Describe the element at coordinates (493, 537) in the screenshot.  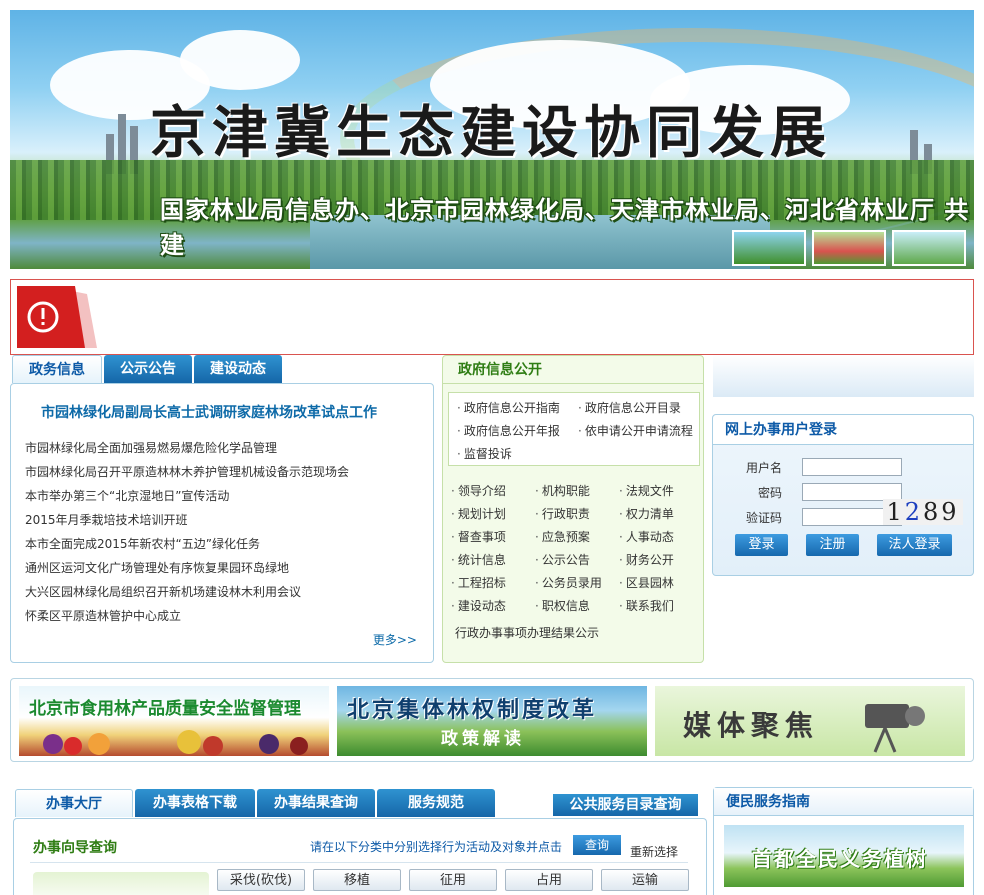
I see `gov-grid-link: 督查事项` at that location.